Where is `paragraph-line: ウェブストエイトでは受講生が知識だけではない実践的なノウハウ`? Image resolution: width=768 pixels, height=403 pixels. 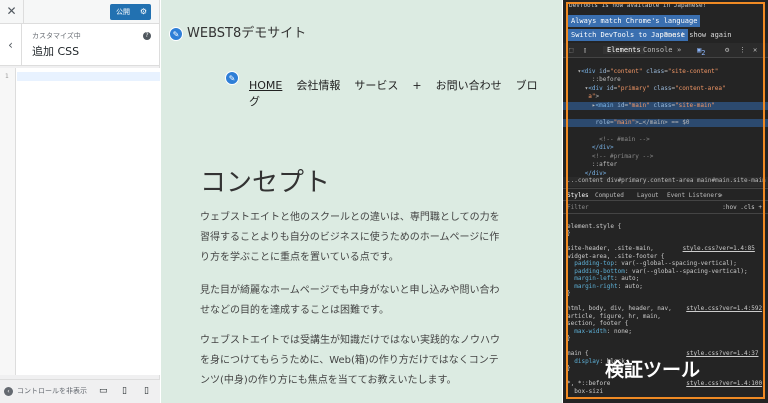
paragraph-line: ウェブストエイトでは受講生が知識だけではない実践的なノウハウ is located at coordinates (350, 340).